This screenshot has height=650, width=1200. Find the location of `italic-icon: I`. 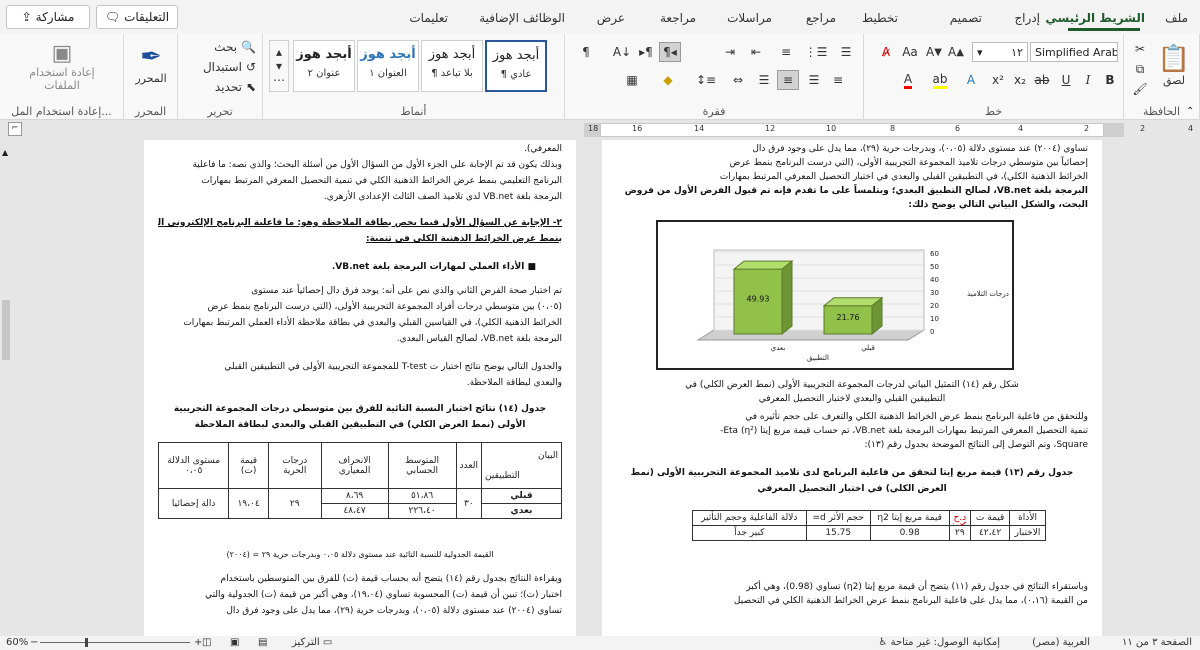

italic-icon: I is located at coordinates (1088, 80).